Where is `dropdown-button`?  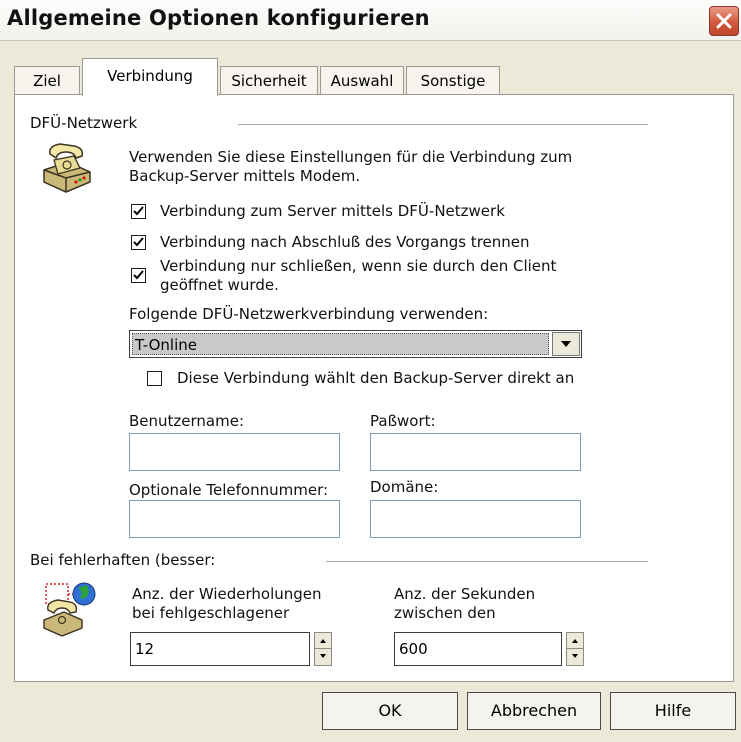
dropdown-button is located at coordinates (566, 344).